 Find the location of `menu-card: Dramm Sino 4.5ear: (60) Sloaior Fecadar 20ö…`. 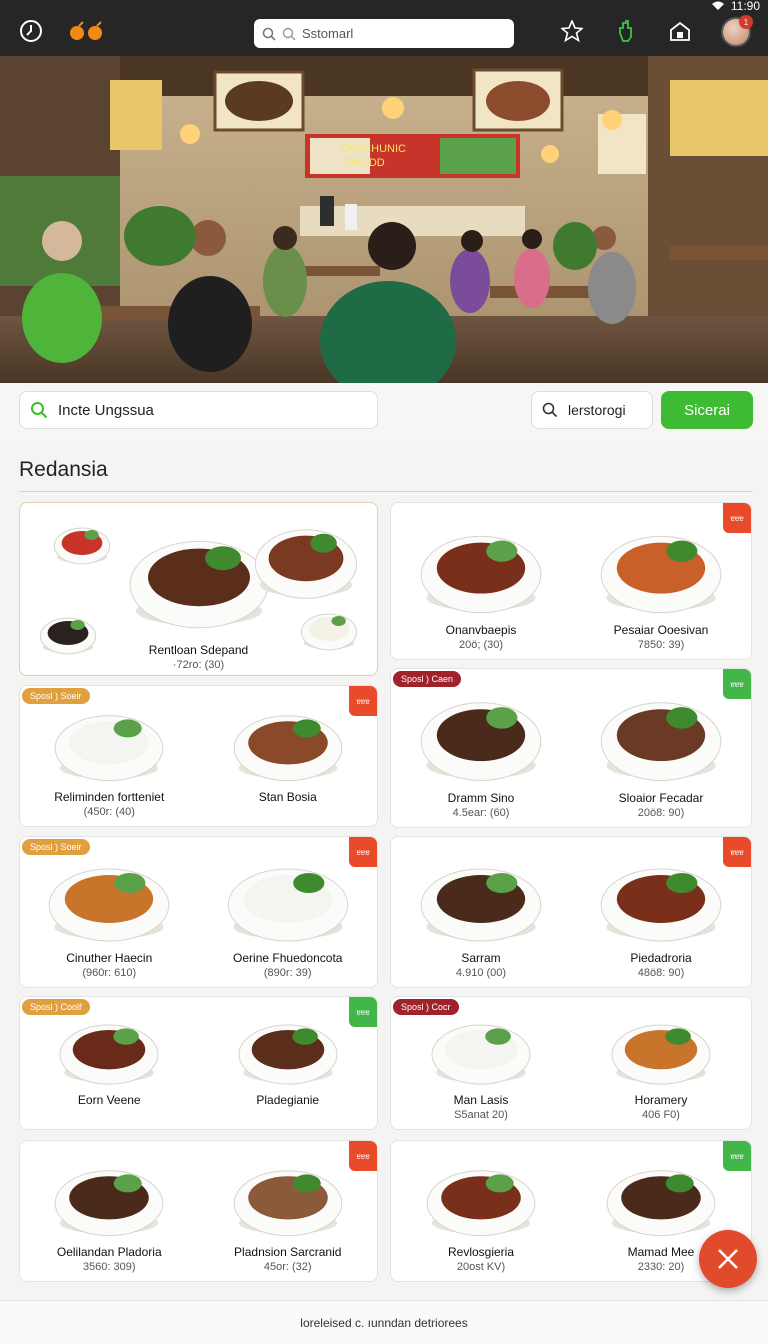

menu-card: Dramm Sino 4.5ear: (60) Sloaior Fecadar 20ö… is located at coordinates (571, 748).